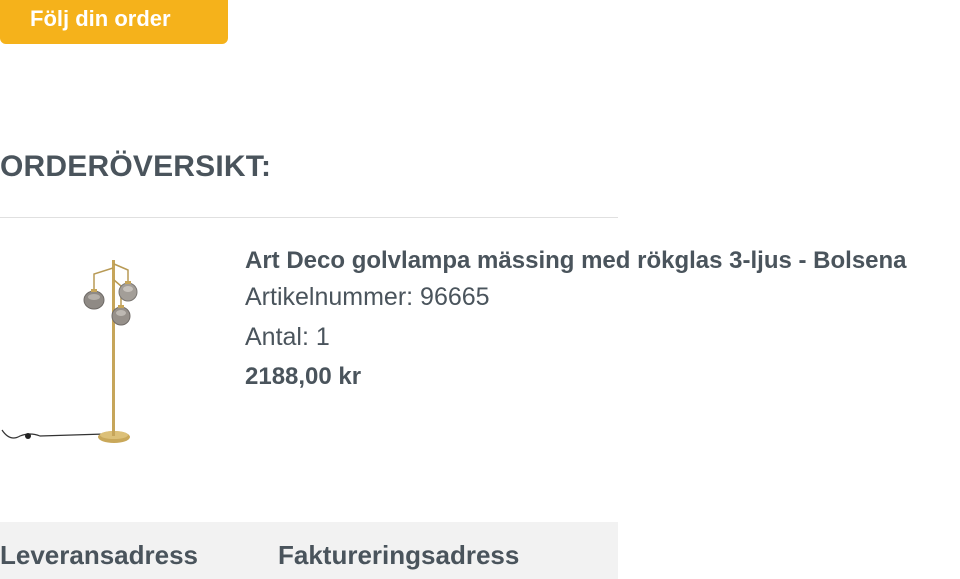 The width and height of the screenshot is (960, 579). Describe the element at coordinates (99, 555) in the screenshot. I see `delivery-address-heading: Leveransadress` at that location.